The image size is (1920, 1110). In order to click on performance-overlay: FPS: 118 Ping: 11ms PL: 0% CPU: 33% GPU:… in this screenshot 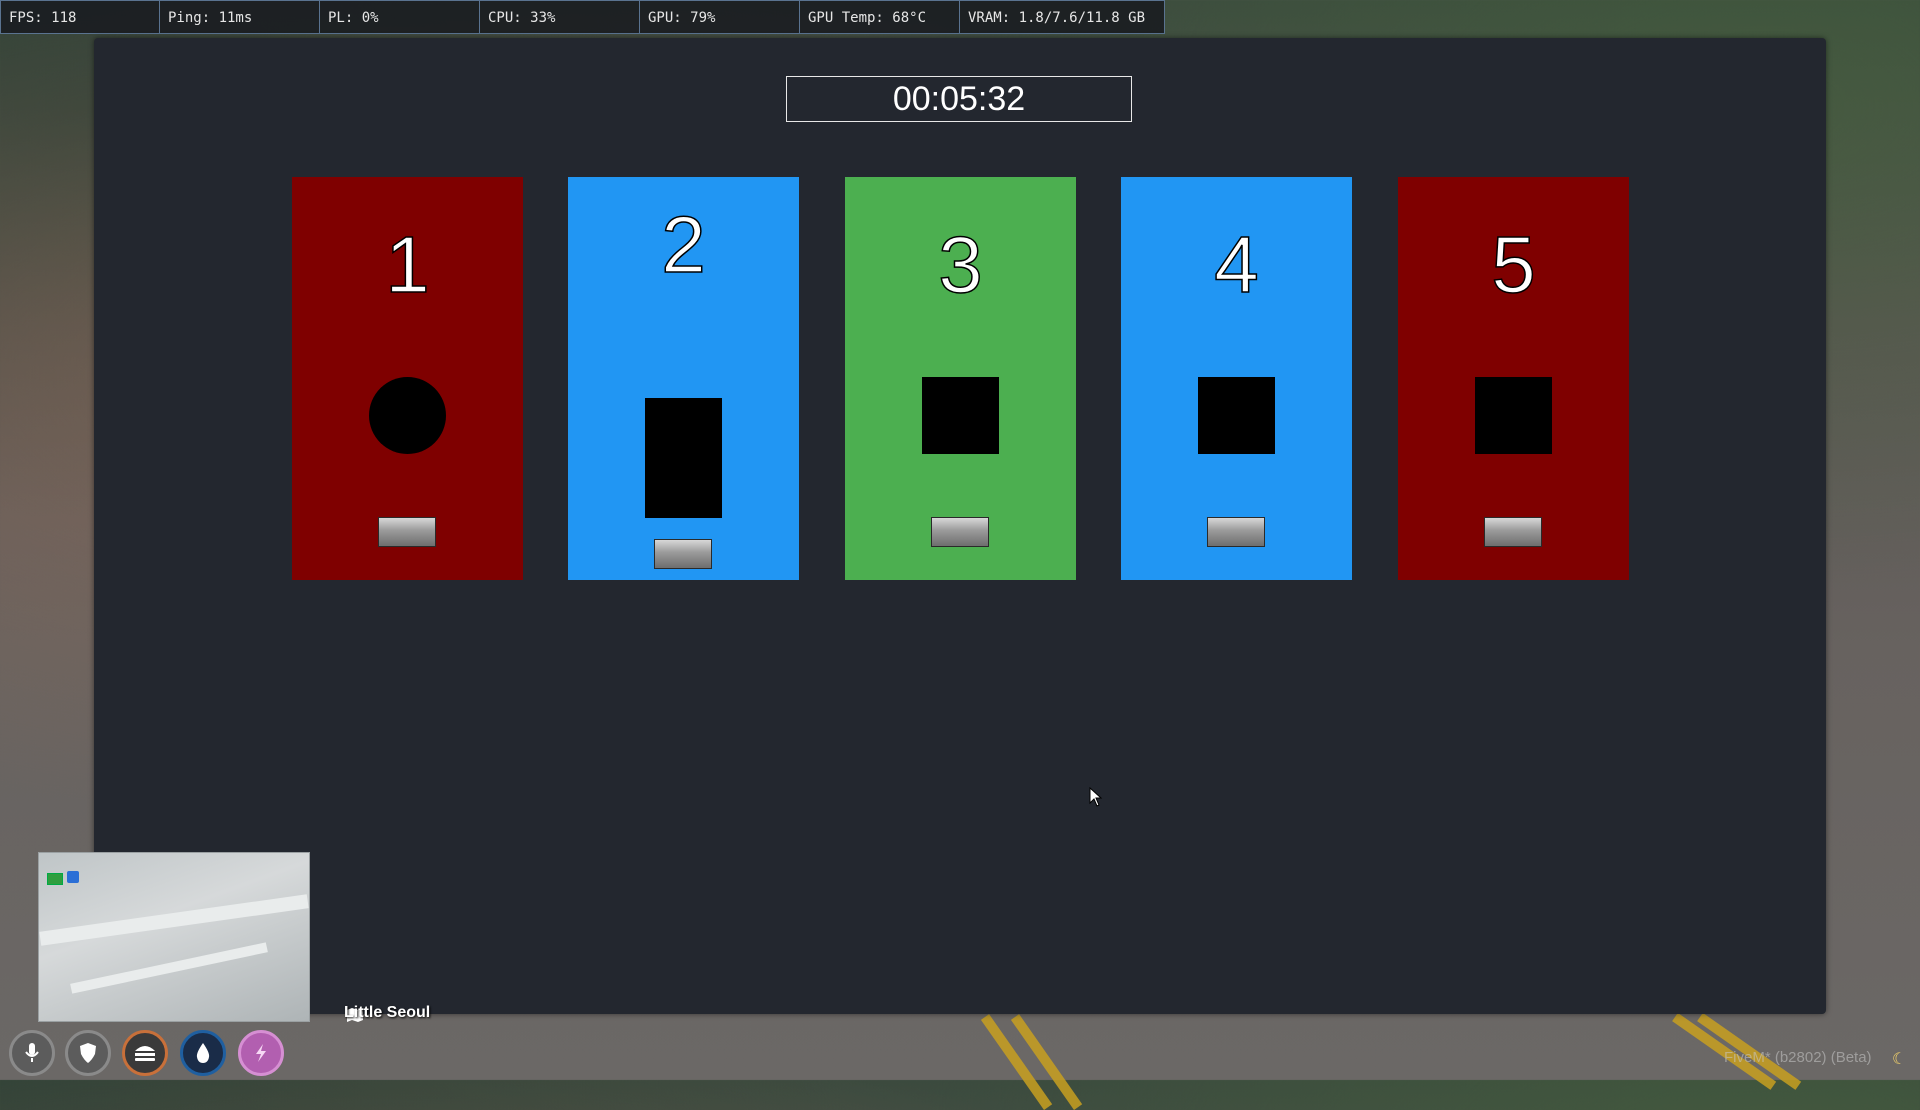, I will do `click(582, 17)`.